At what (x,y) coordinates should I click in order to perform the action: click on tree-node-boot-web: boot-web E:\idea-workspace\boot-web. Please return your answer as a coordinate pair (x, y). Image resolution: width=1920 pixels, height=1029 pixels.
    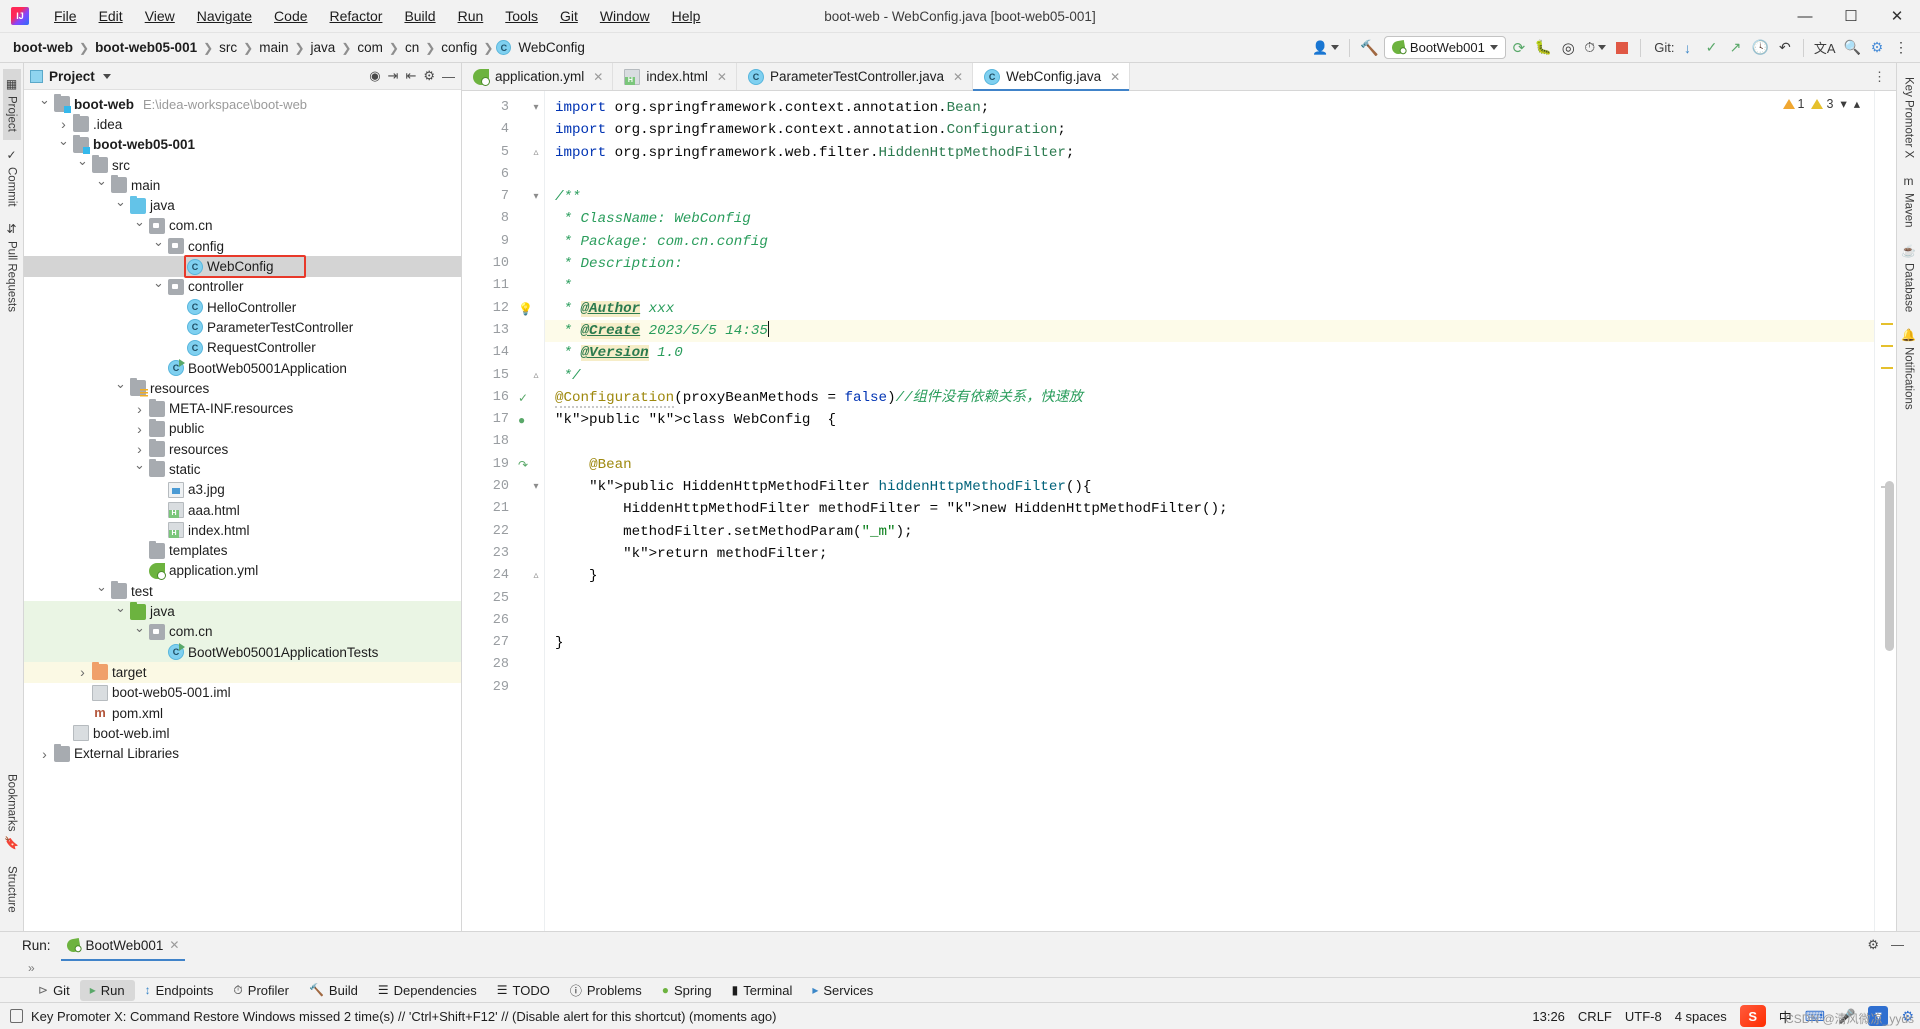
    Looking at the image, I should click on (242, 104).